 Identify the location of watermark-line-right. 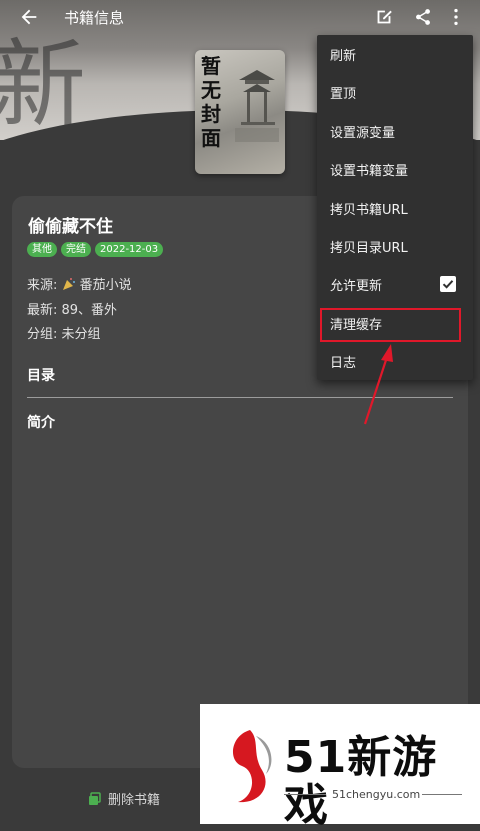
(442, 794).